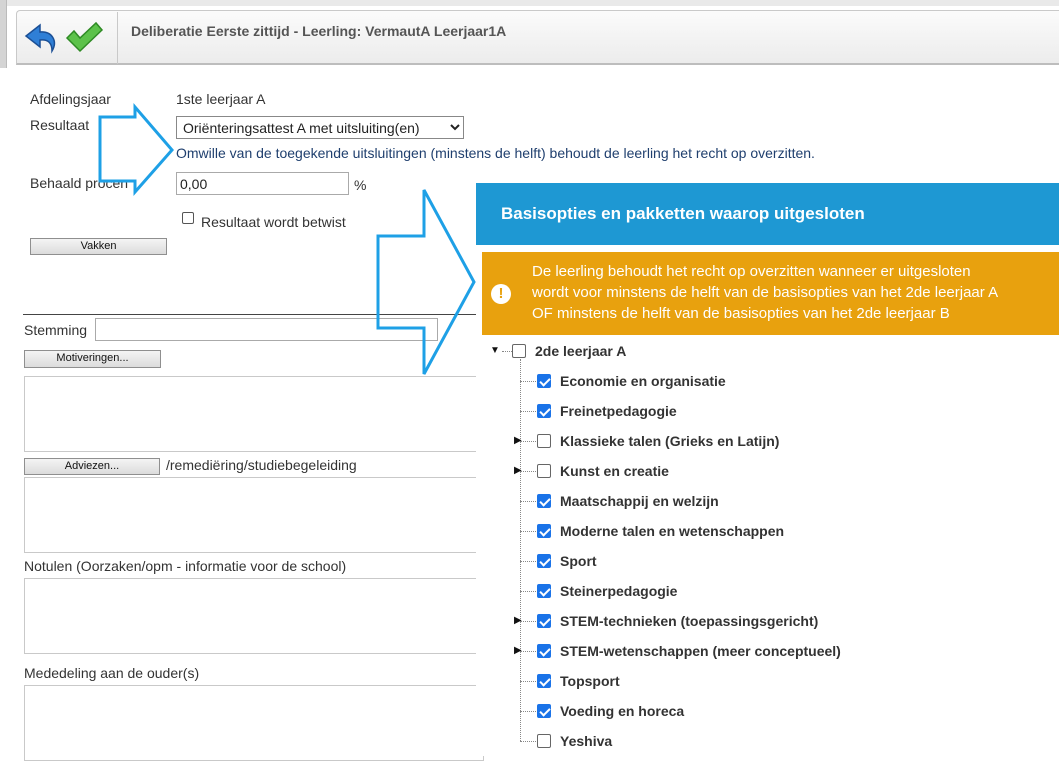 Image resolution: width=1059 pixels, height=761 pixels. What do you see at coordinates (117, 38) in the screenshot?
I see `toolbar-separator` at bounding box center [117, 38].